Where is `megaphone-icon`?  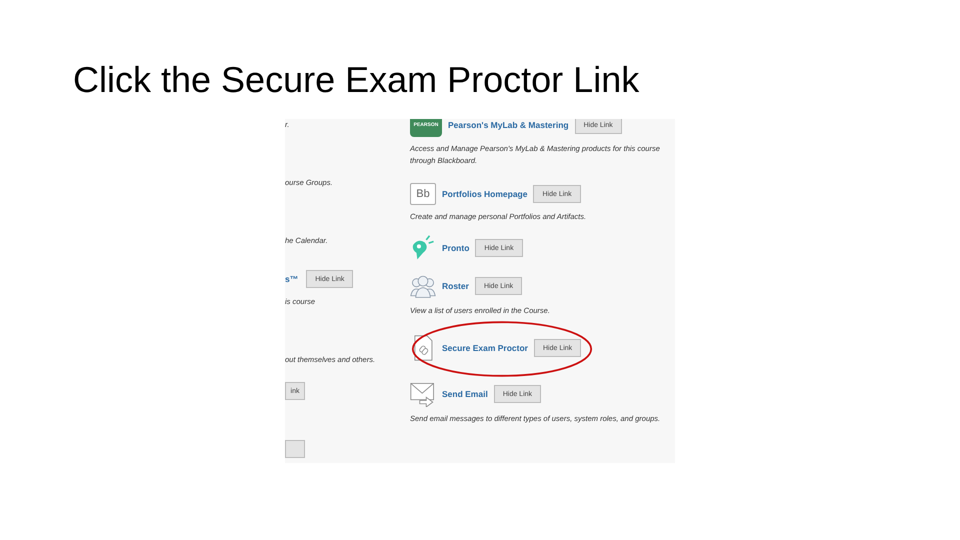
megaphone-icon is located at coordinates (423, 248).